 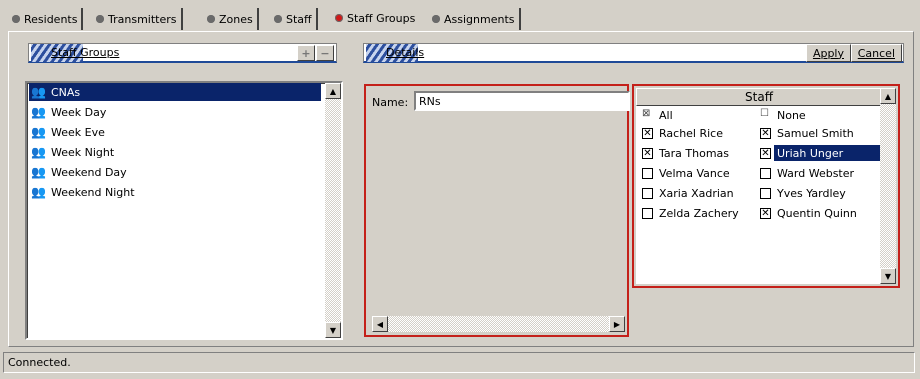 What do you see at coordinates (815, 133) in the screenshot?
I see `staff-name: Samuel Smith` at bounding box center [815, 133].